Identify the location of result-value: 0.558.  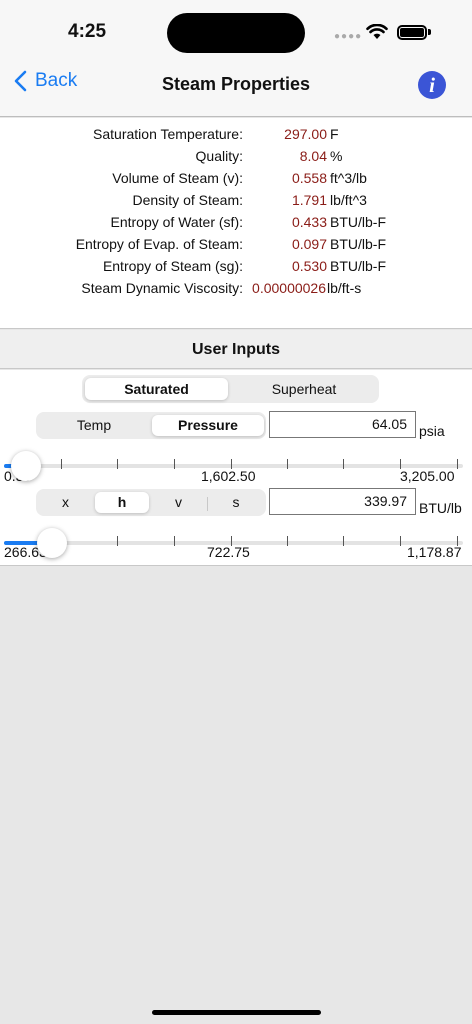
(309, 178).